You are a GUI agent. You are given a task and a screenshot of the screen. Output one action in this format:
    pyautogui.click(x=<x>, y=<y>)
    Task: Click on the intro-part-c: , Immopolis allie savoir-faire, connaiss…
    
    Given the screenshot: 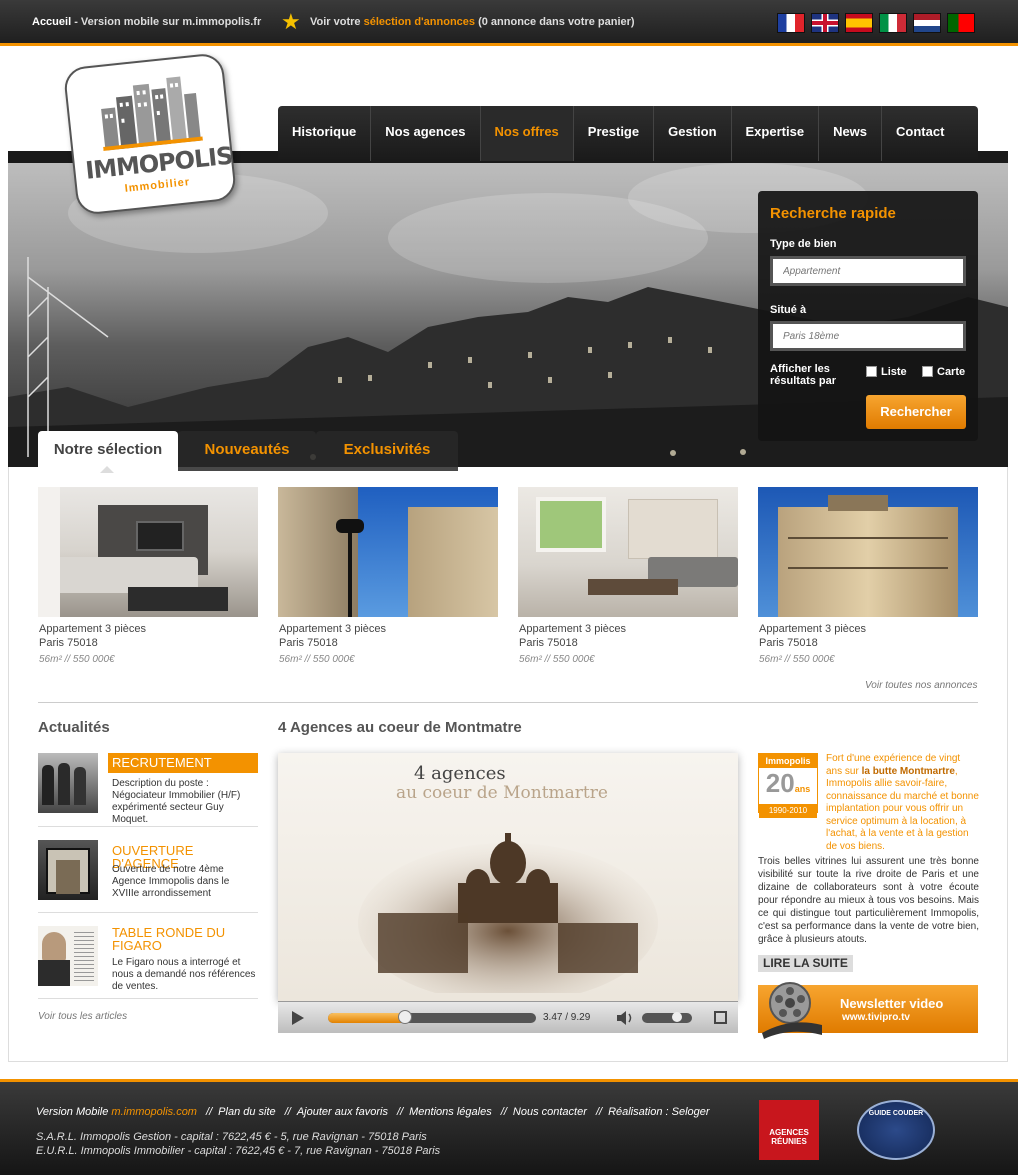 What is the action you would take?
    pyautogui.click(x=902, y=808)
    